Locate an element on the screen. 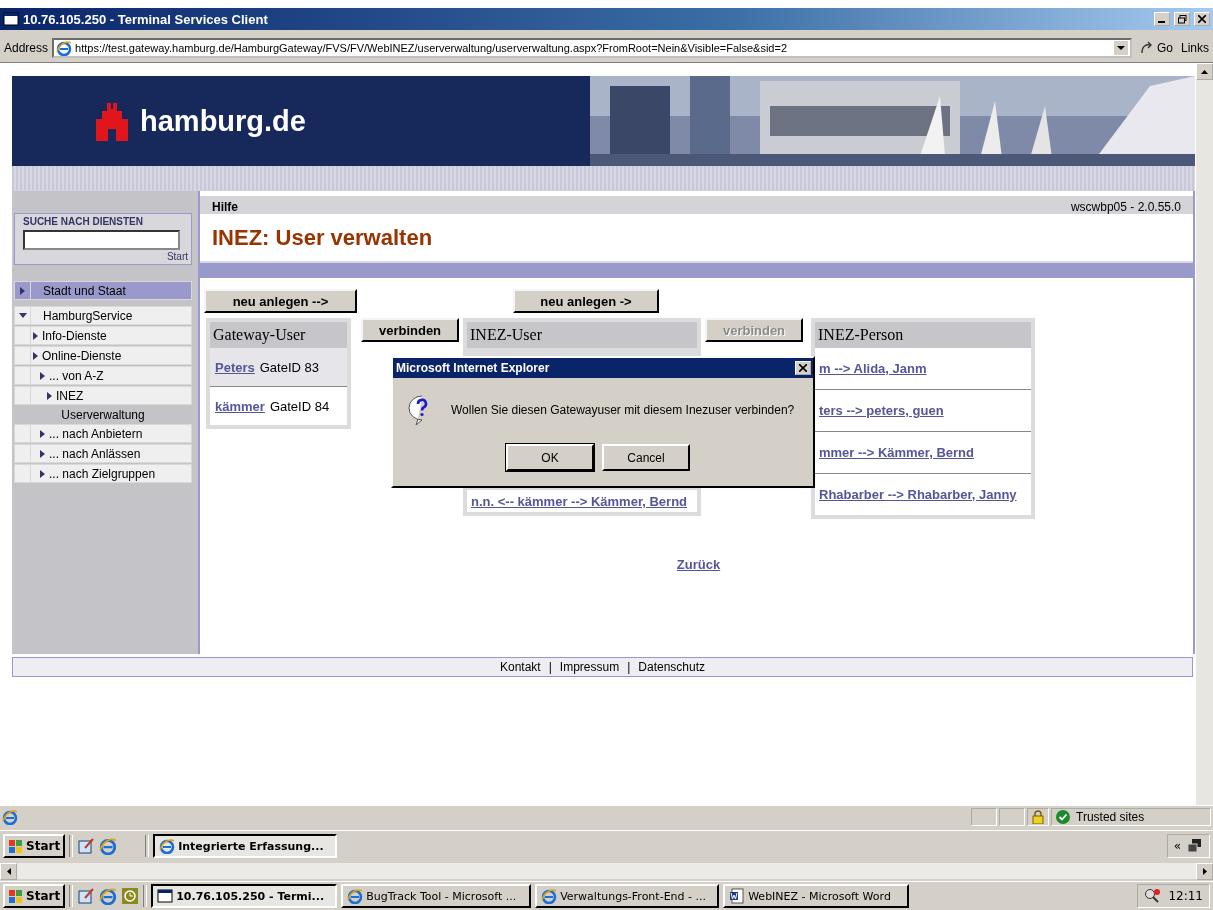 This screenshot has width=1213, height=910. scroll-up-button is located at coordinates (1204, 71).